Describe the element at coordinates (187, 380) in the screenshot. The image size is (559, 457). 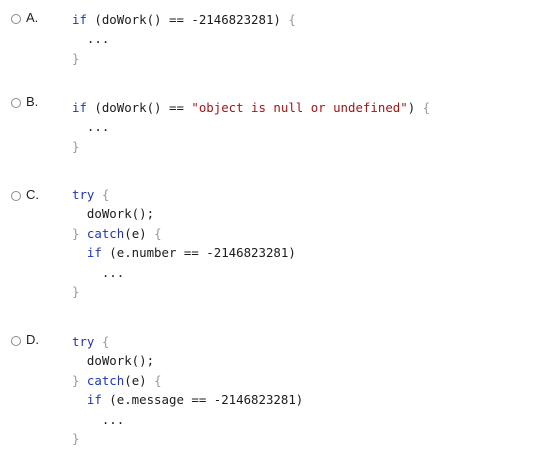
I see `code-line-d-3: } catch(e) {` at that location.